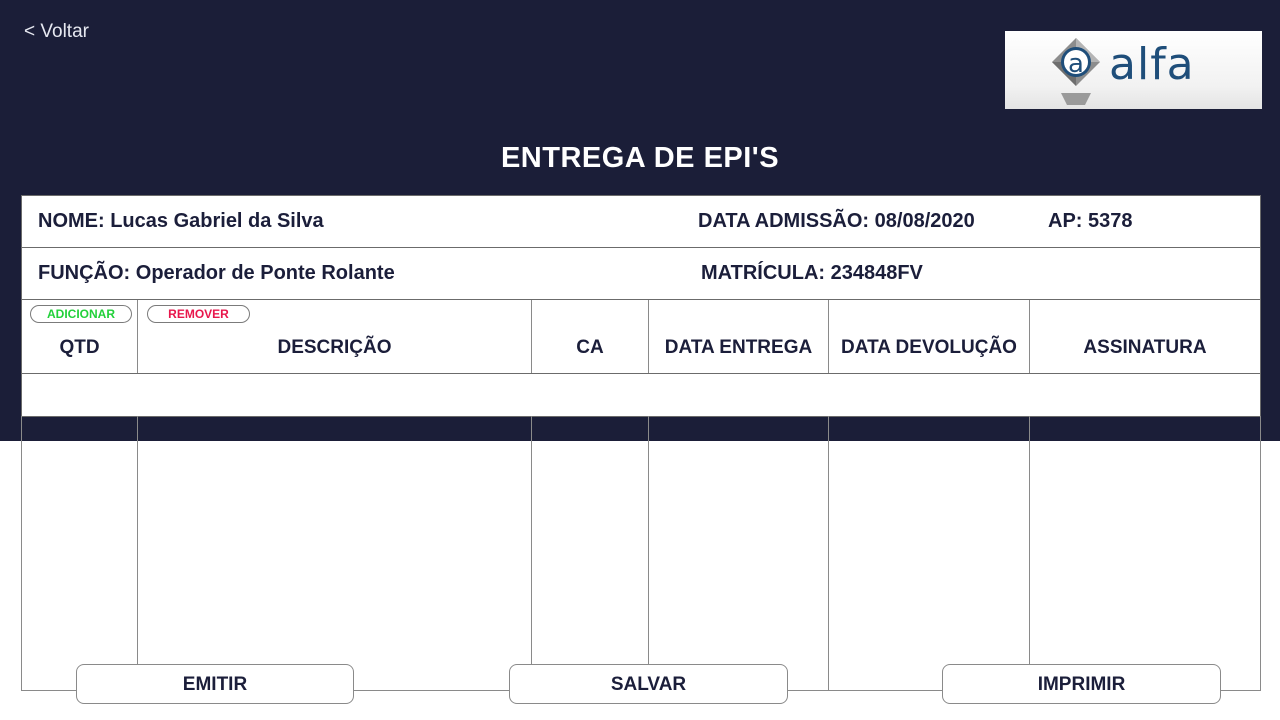 The width and height of the screenshot is (1280, 720). Describe the element at coordinates (739, 336) in the screenshot. I see `column-header-data-entrega: DATA ENTREGA` at that location.